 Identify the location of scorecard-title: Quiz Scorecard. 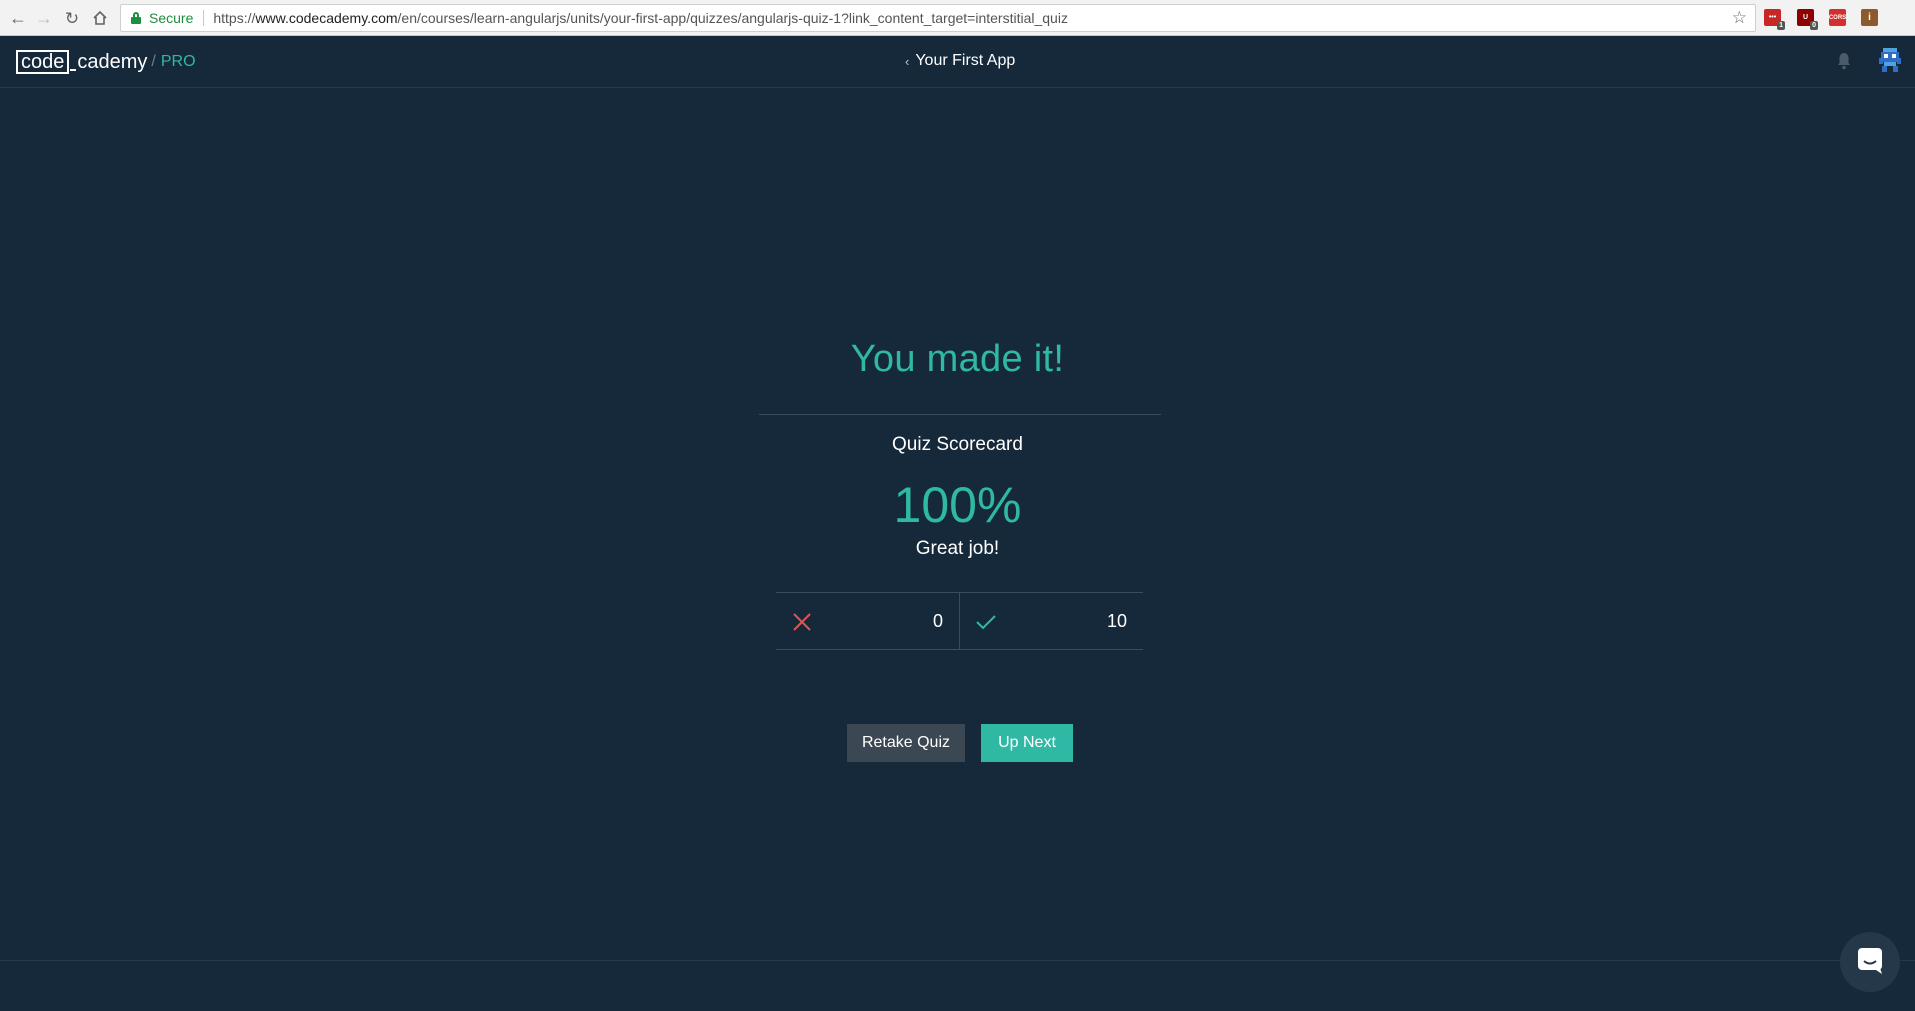
(957, 444).